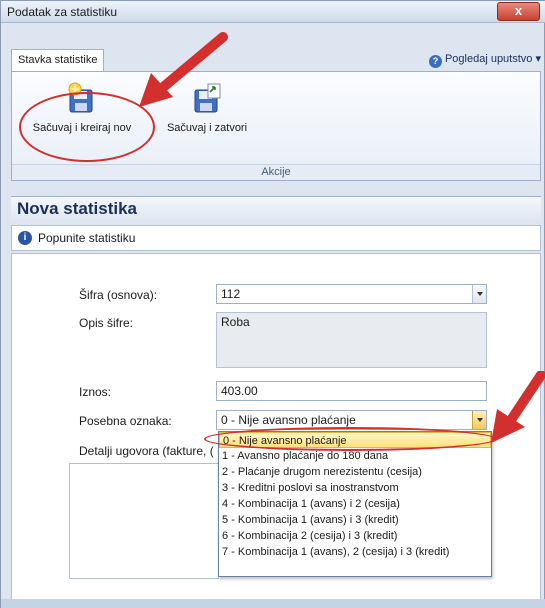 Image resolution: width=545 pixels, height=608 pixels. What do you see at coordinates (273, 12) in the screenshot?
I see `title-bar: Podatak za statistiku x` at bounding box center [273, 12].